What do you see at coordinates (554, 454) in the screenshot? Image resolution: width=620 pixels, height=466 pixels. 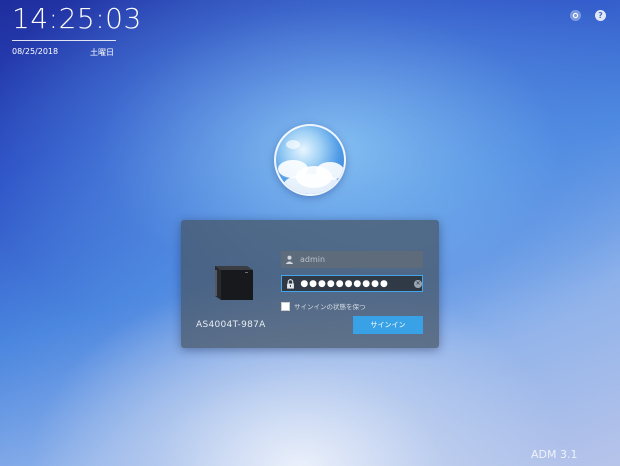 I see `adm-version: ADM 3.1` at bounding box center [554, 454].